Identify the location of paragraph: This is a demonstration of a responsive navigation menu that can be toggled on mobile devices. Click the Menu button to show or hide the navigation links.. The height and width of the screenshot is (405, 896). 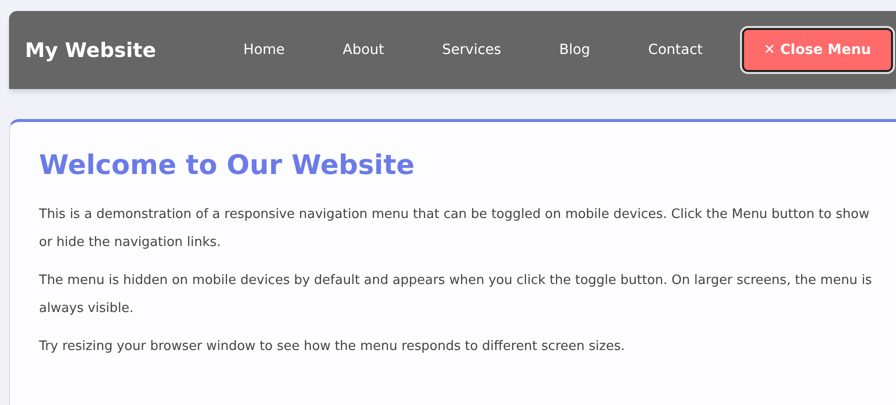
(454, 229).